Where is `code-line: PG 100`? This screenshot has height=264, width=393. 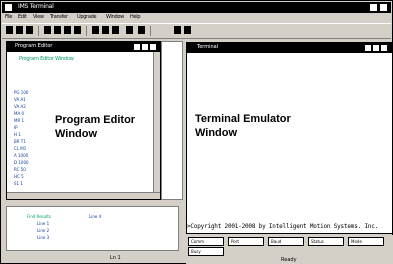 code-line: PG 100 is located at coordinates (21, 92).